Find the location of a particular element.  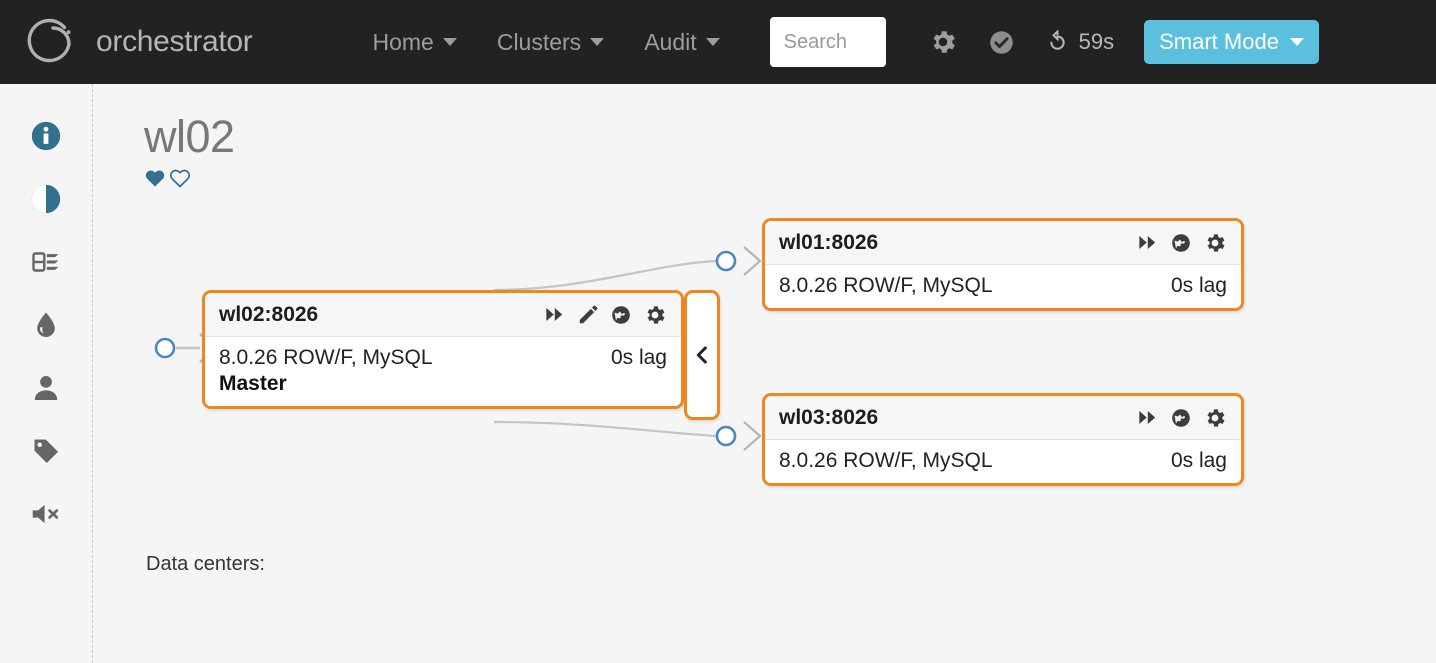

user-icon is located at coordinates (46, 388).